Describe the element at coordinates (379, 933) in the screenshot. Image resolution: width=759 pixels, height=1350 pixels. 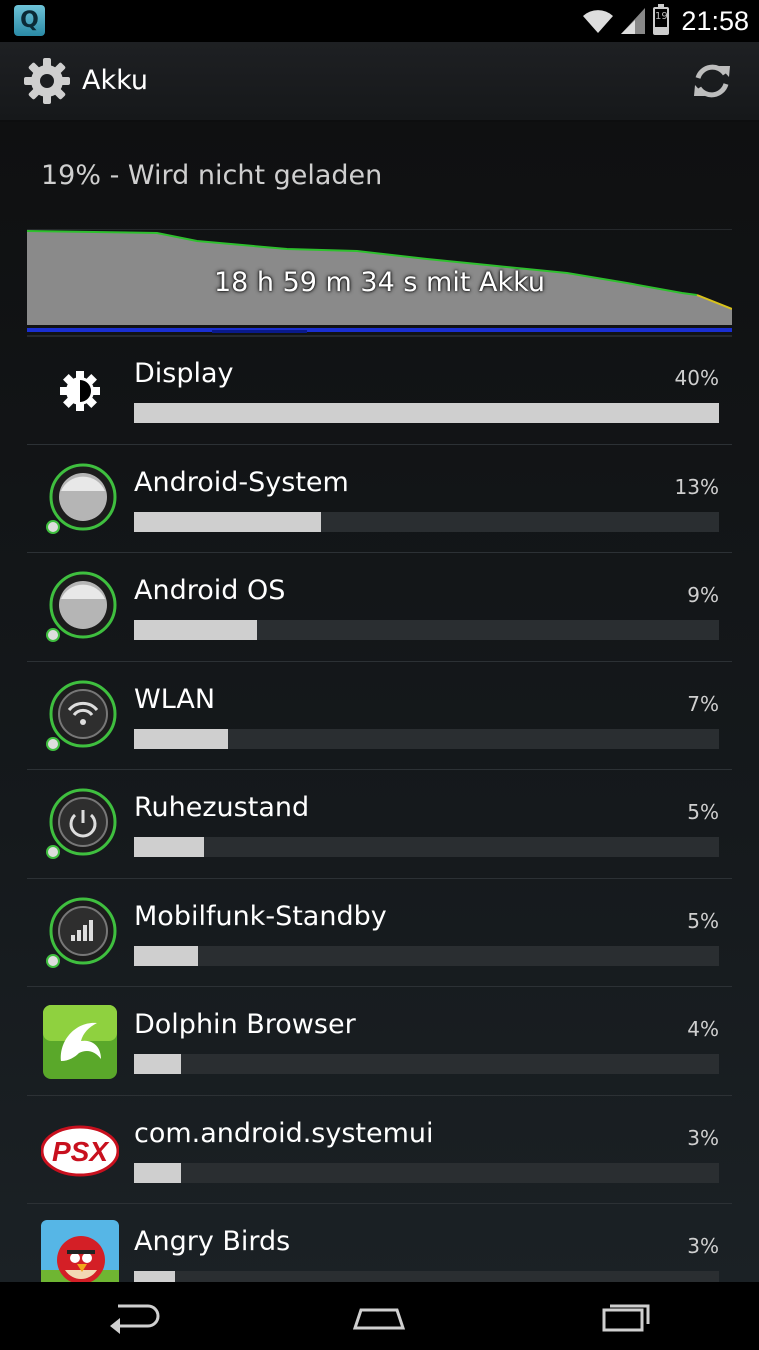
I see `list-item-mobilfunk-standby: Mobilfunk-Standby 5%` at that location.